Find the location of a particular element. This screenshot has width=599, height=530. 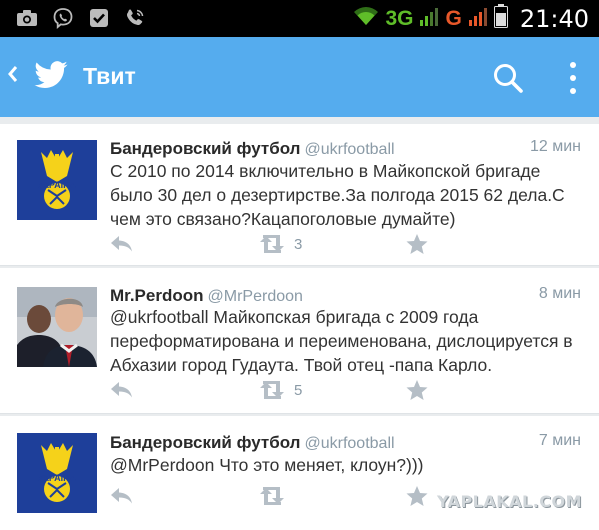

viber-icon is located at coordinates (63, 18).